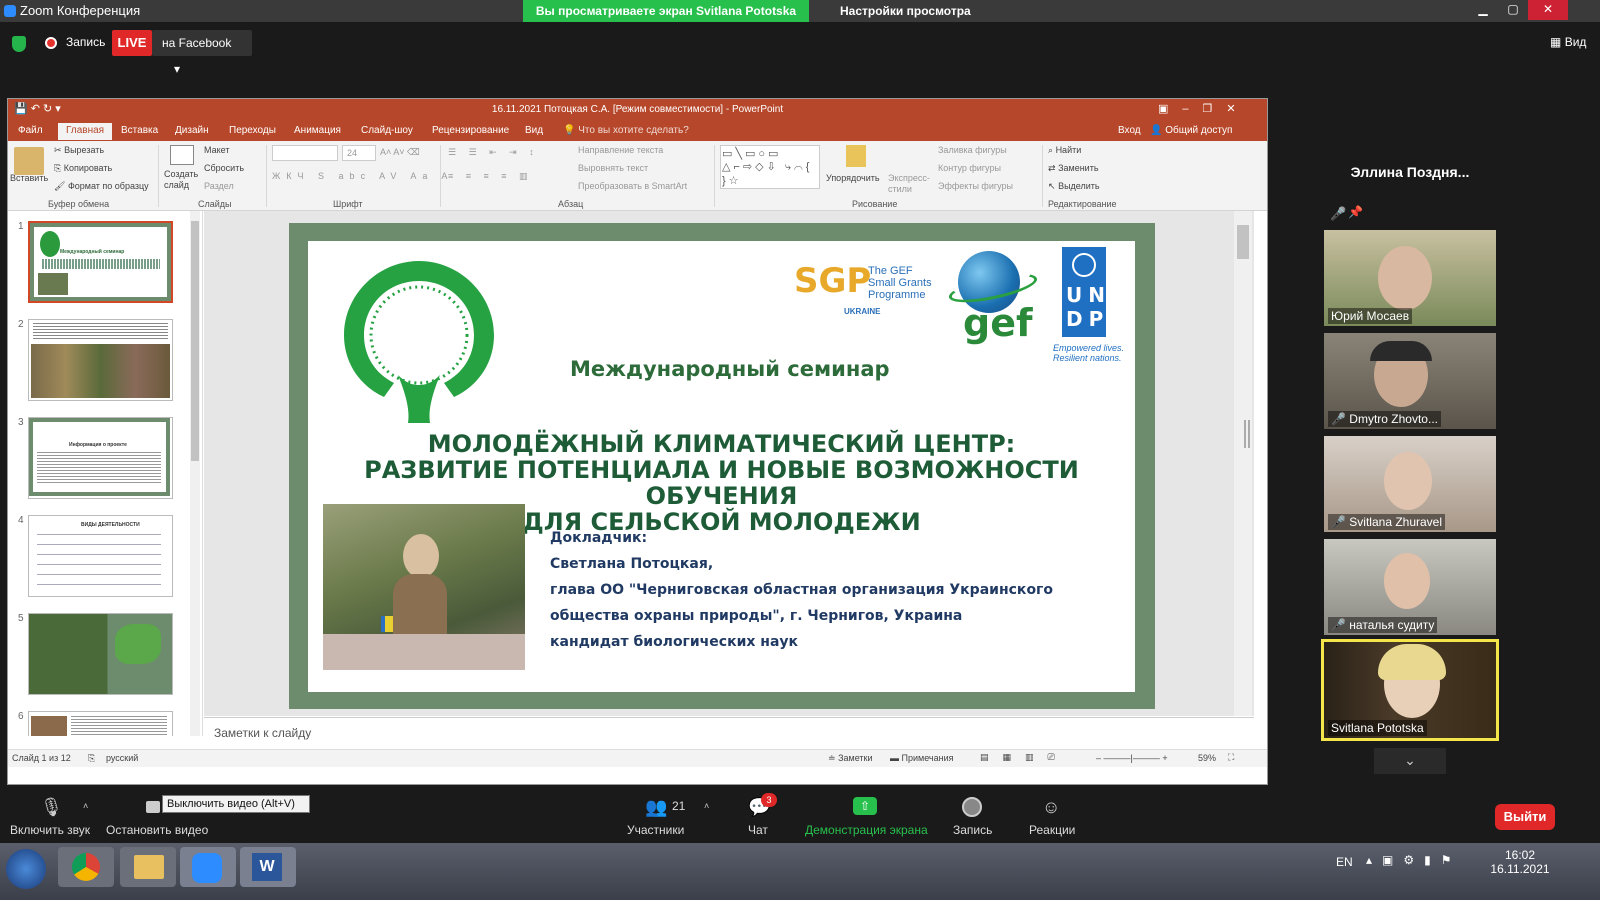 Image resolution: width=1600 pixels, height=900 pixels. Describe the element at coordinates (148, 867) in the screenshot. I see `explorer-taskbar-button` at that location.